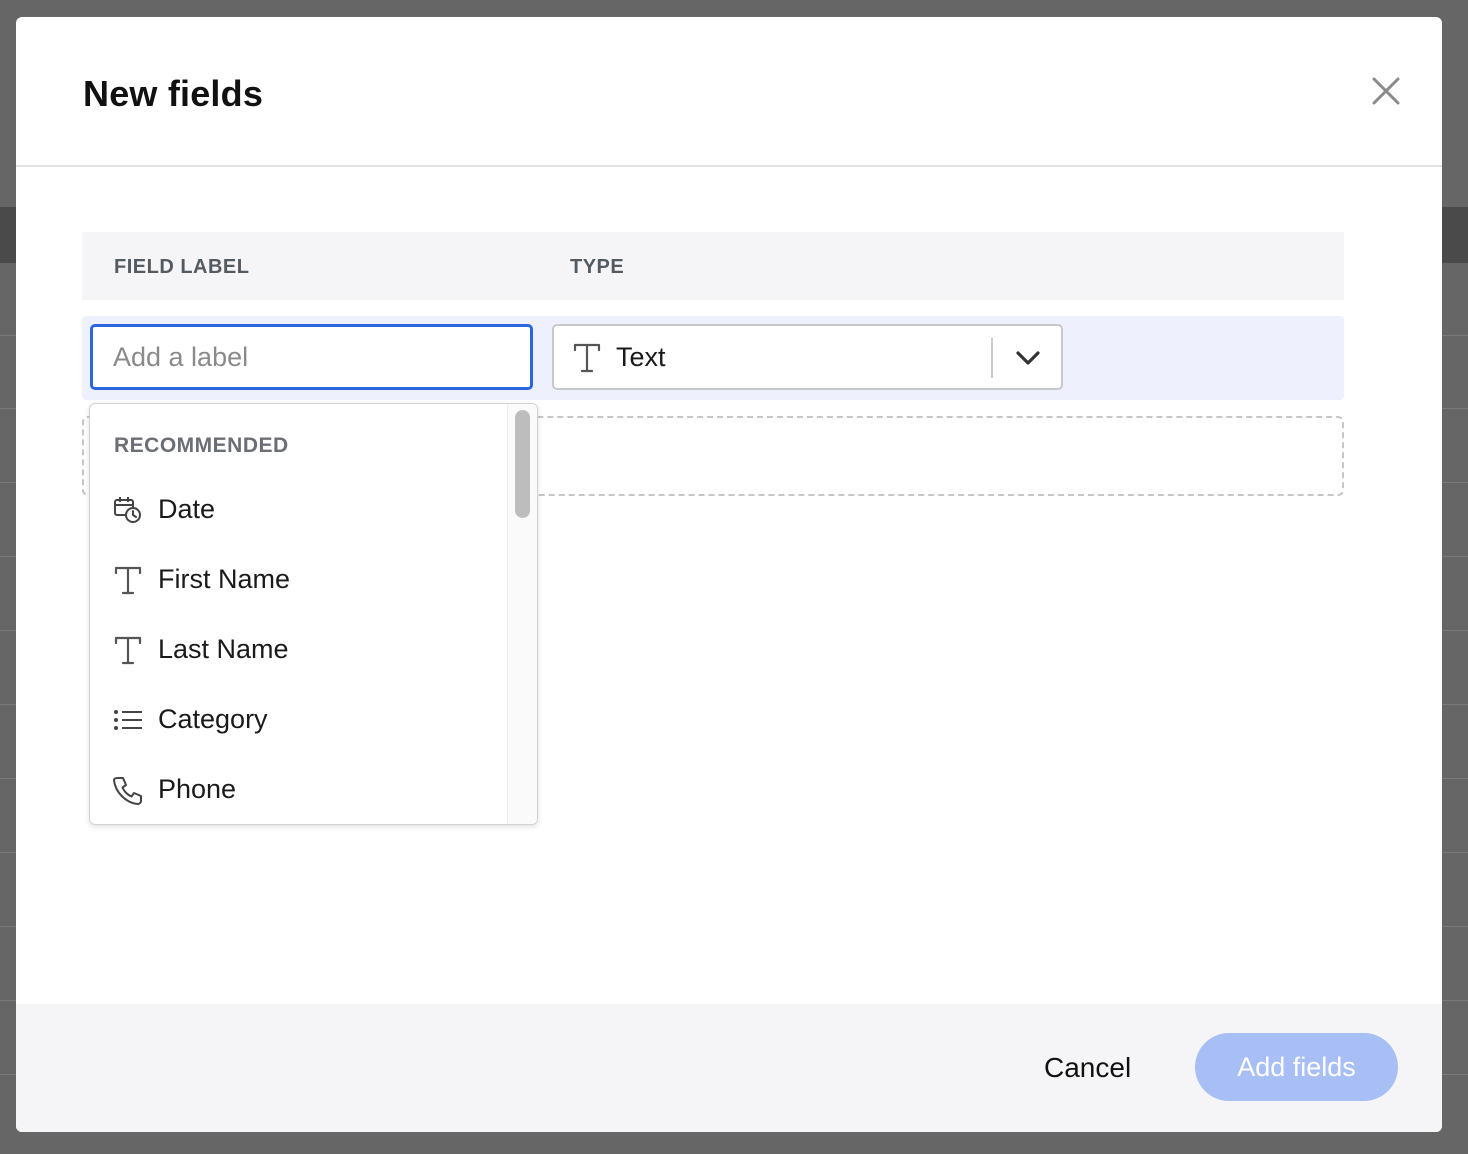 The width and height of the screenshot is (1468, 1154). Describe the element at coordinates (729, 1068) in the screenshot. I see `modal-footer: Cancel Add fields` at that location.